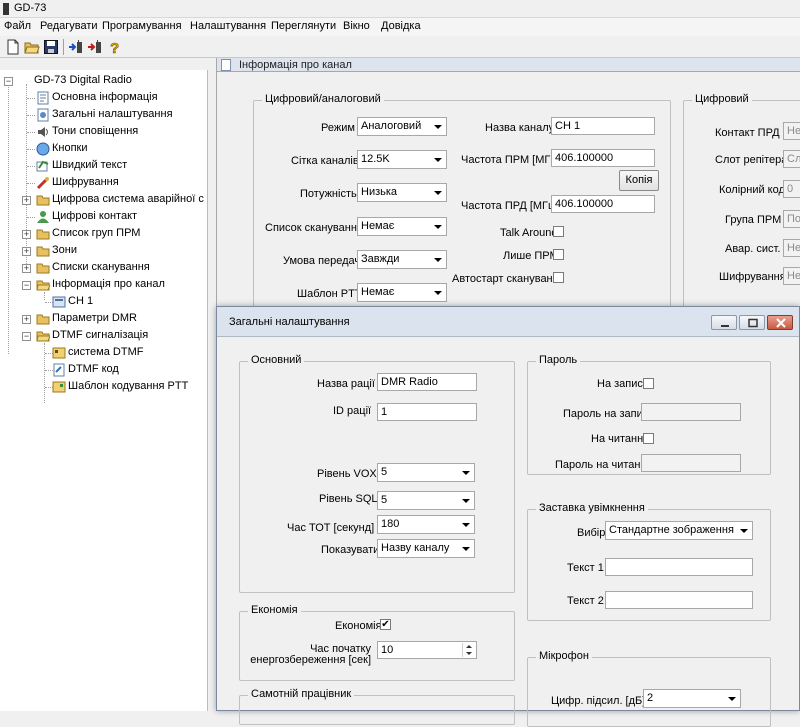 Image resolution: width=800 pixels, height=727 pixels. Describe the element at coordinates (401, 26) in the screenshot. I see `menu-help: Довідка` at that location.